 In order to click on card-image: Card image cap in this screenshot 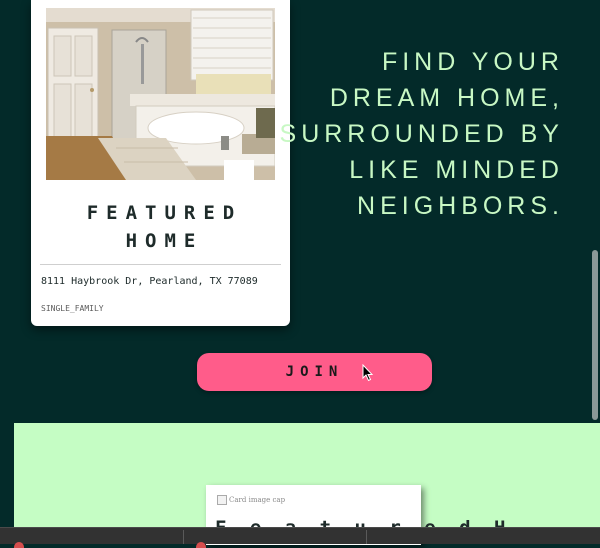, I will do `click(251, 500)`.